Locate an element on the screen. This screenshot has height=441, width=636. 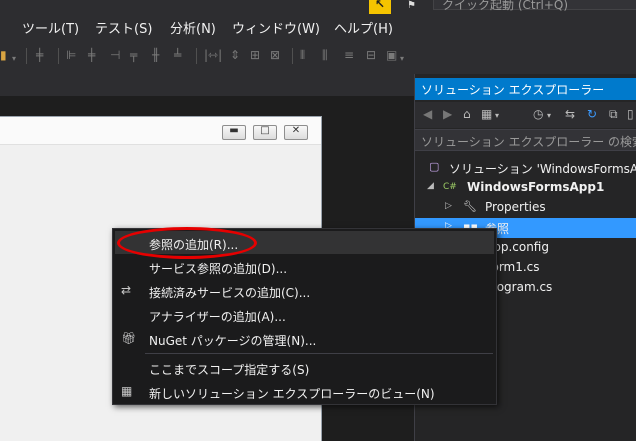
back-icon: ◀ is located at coordinates (427, 114).